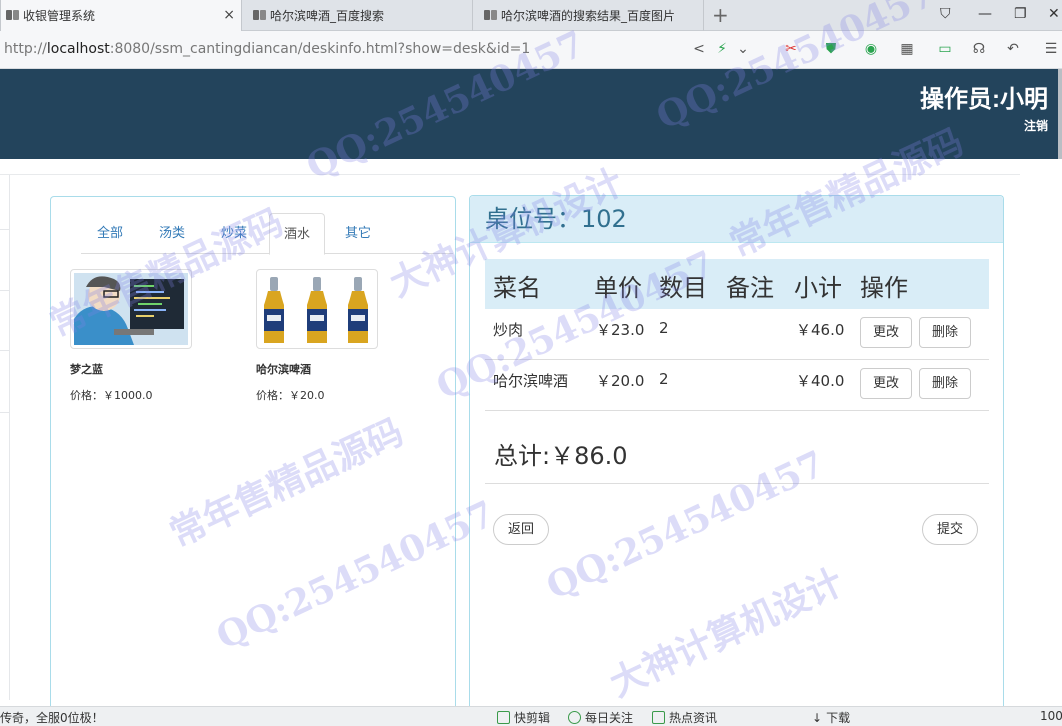 The width and height of the screenshot is (1062, 726). I want to click on clip-icon, so click(503, 717).